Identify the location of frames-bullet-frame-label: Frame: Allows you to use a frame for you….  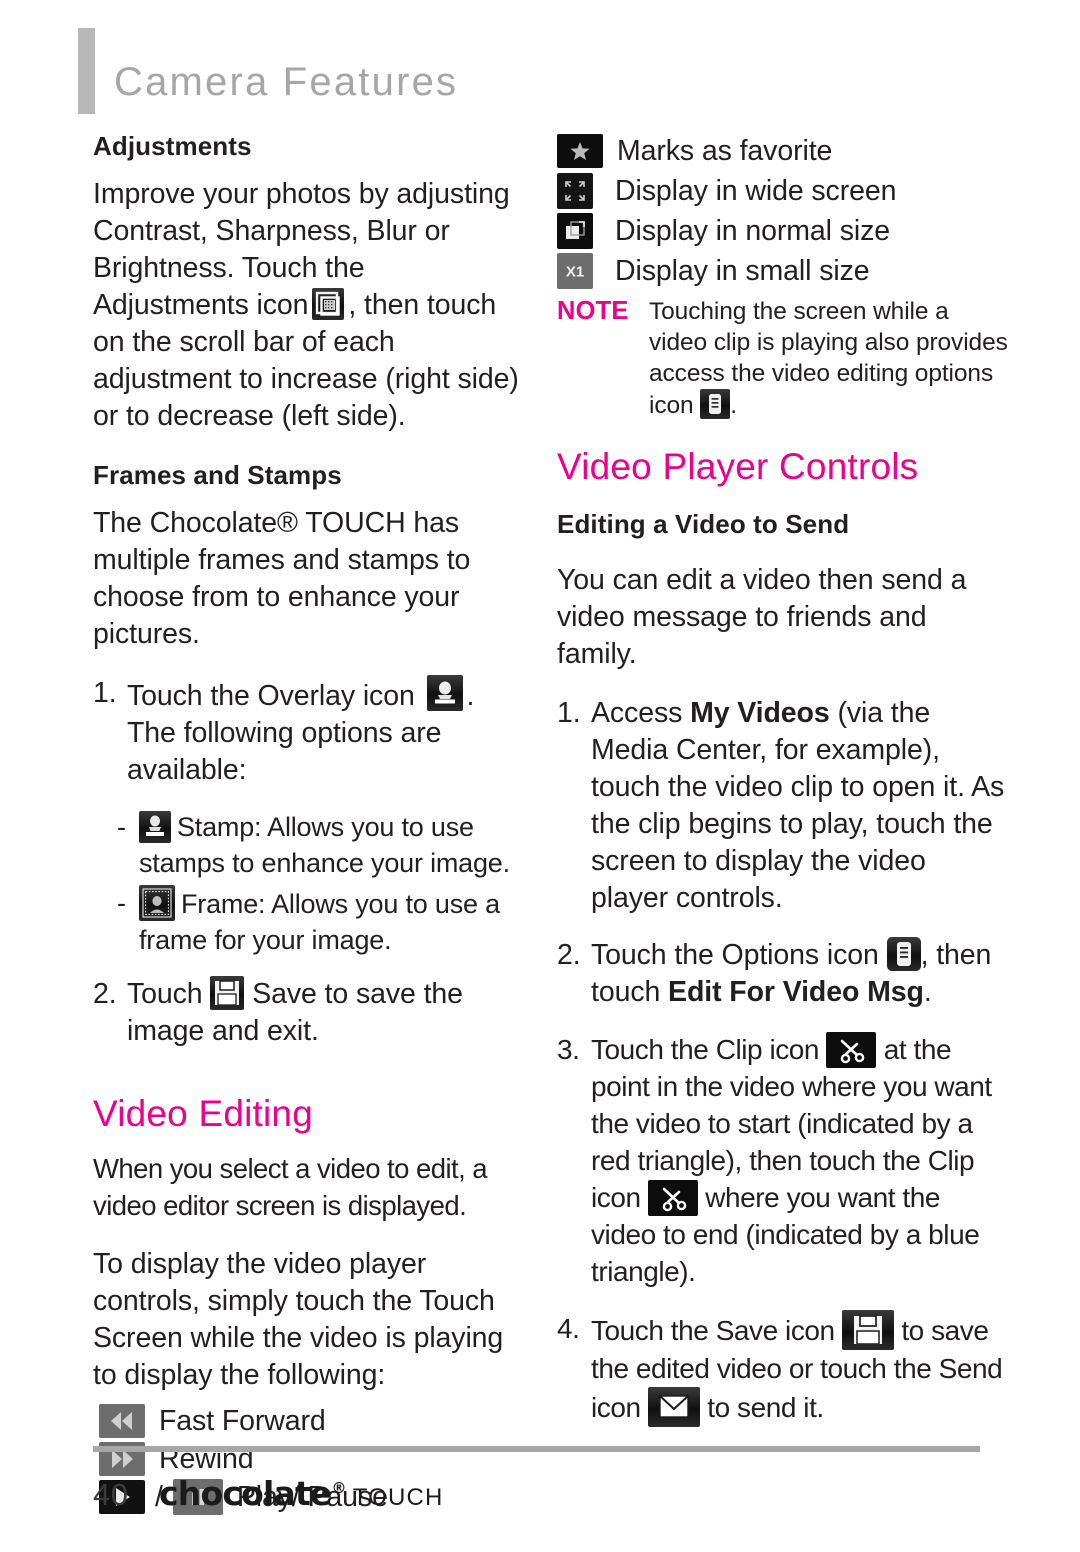
(319, 921).